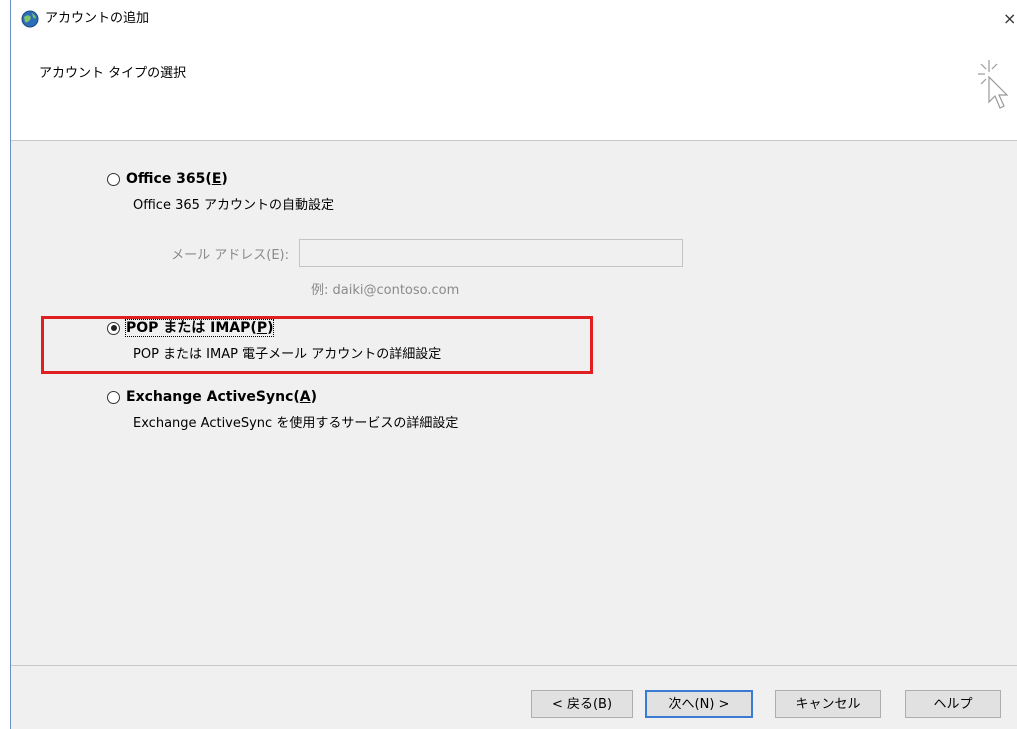 The height and width of the screenshot is (729, 1017). What do you see at coordinates (221, 397) in the screenshot?
I see `exchange-label: Exchange ActiveSync(A)` at bounding box center [221, 397].